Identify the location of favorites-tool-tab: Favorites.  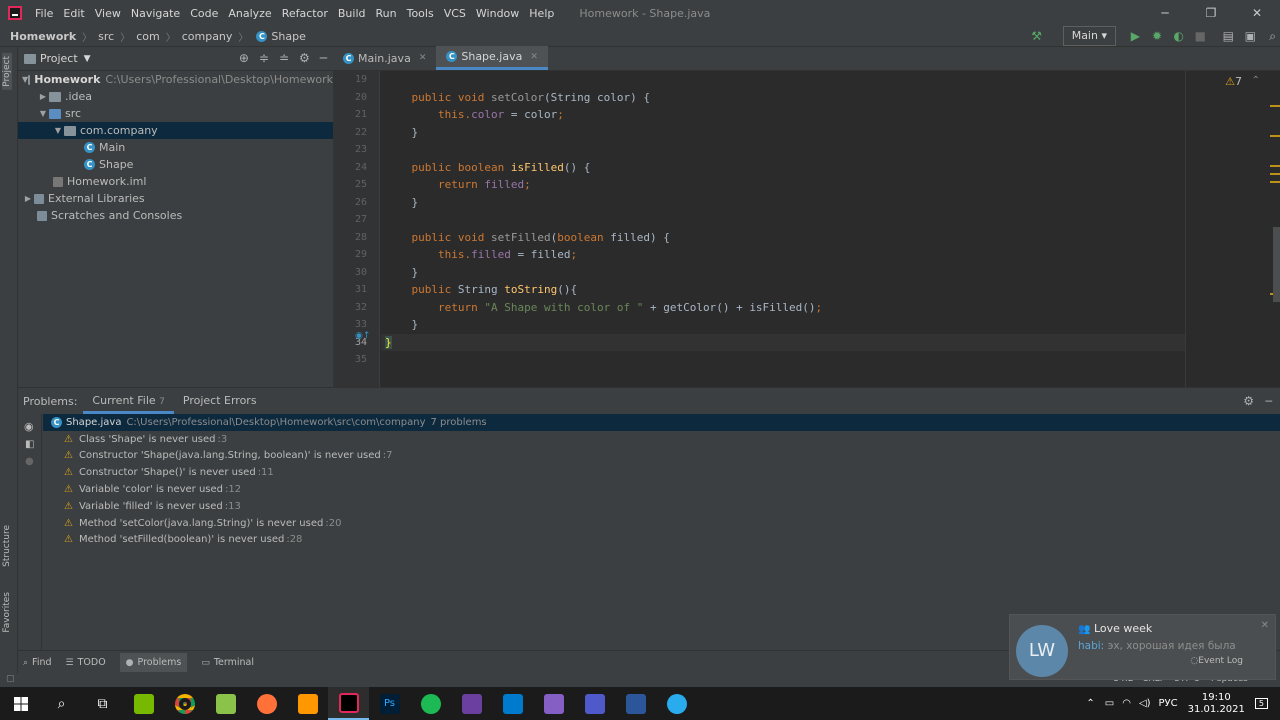
(7, 612).